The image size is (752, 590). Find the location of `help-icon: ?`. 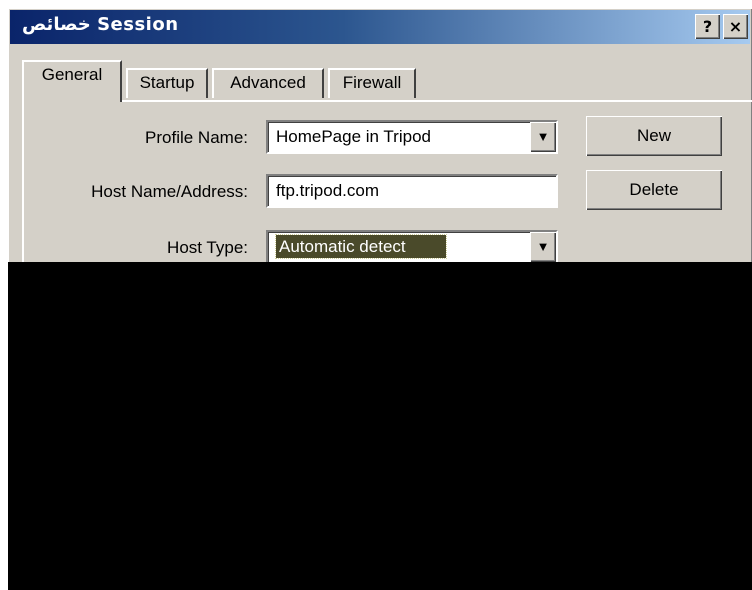

help-icon: ? is located at coordinates (707, 26).